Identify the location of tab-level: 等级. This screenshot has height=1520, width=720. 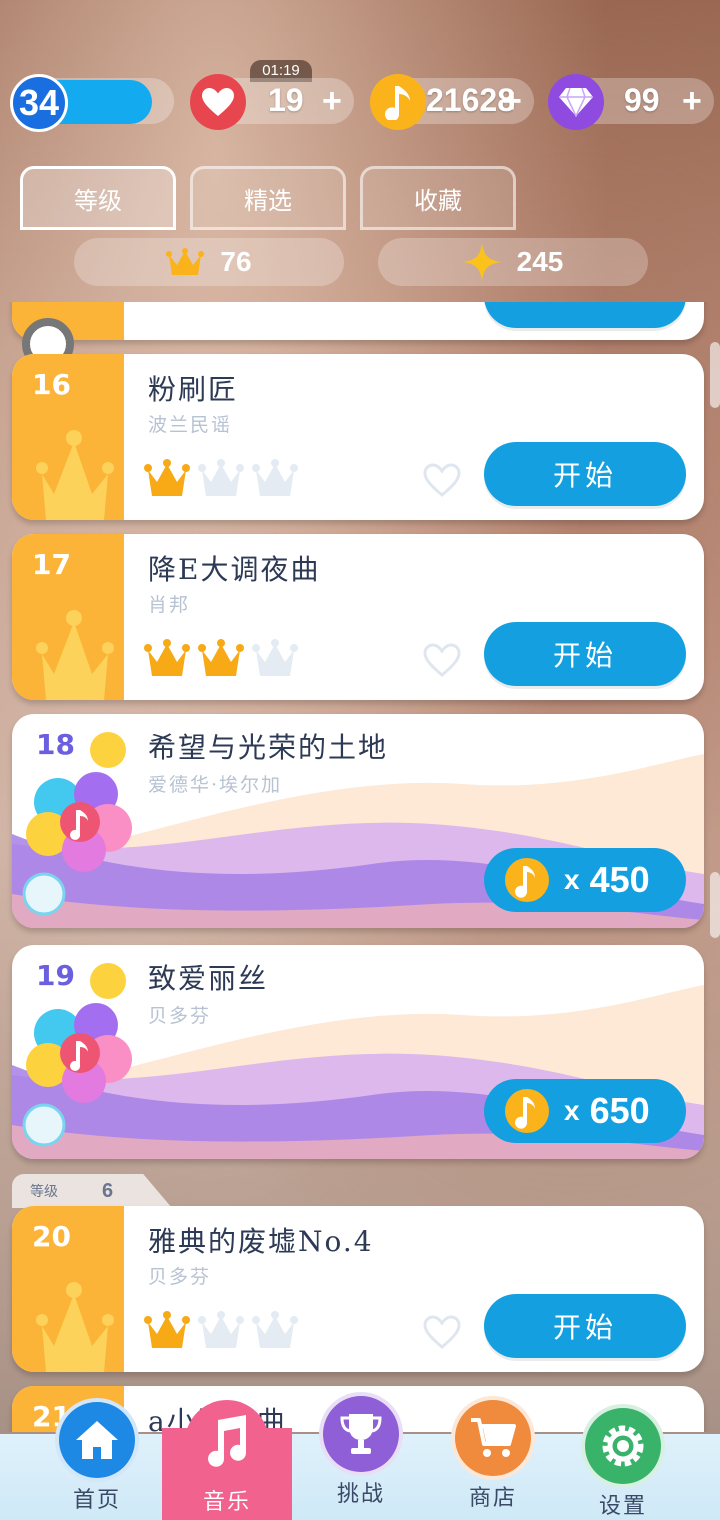
(98, 198).